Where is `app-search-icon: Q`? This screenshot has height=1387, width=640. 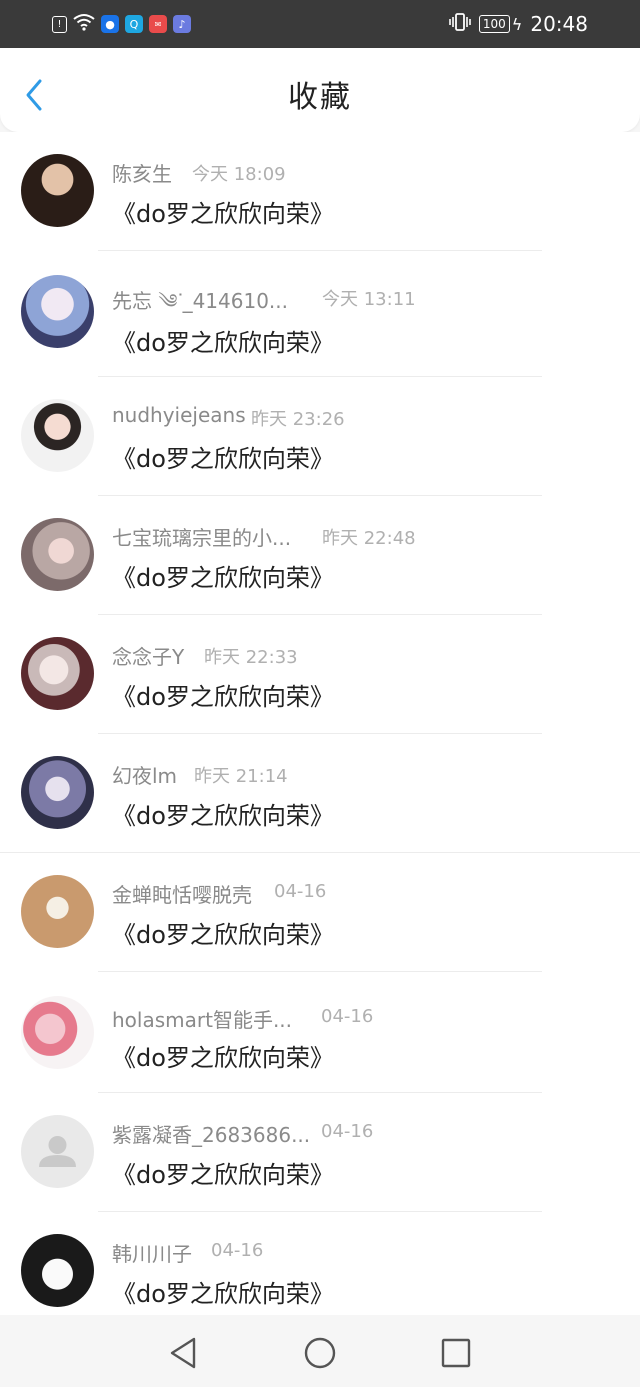 app-search-icon: Q is located at coordinates (134, 24).